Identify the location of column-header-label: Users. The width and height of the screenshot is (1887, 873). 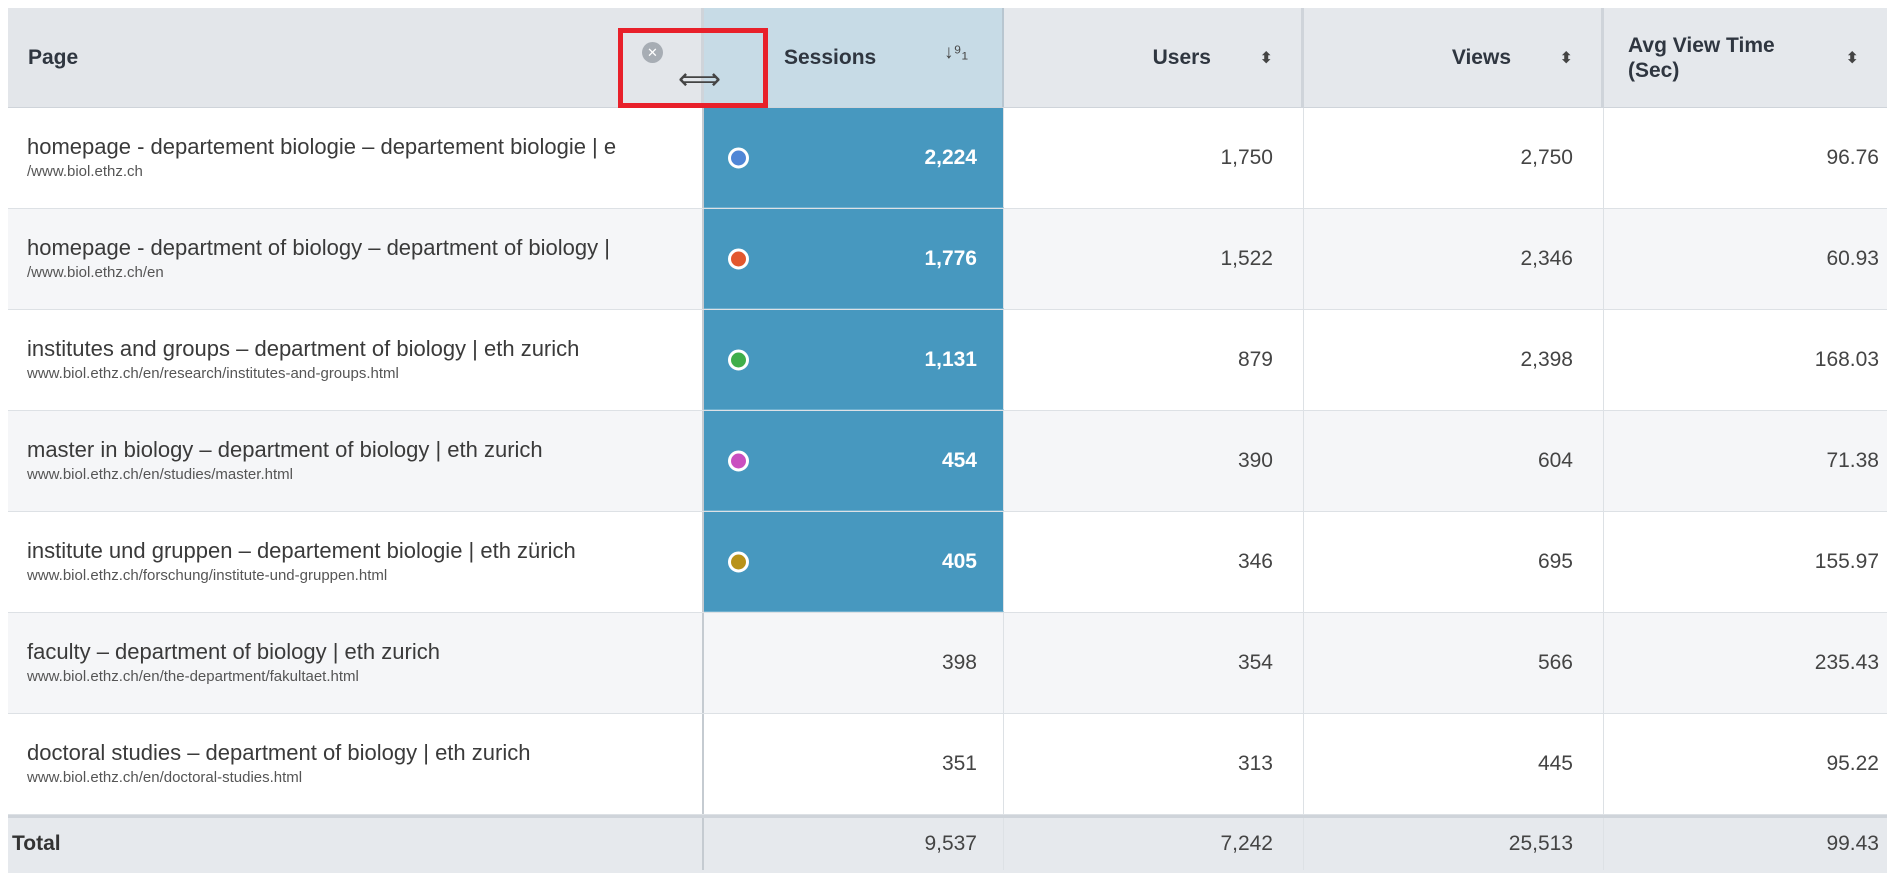
(1181, 57).